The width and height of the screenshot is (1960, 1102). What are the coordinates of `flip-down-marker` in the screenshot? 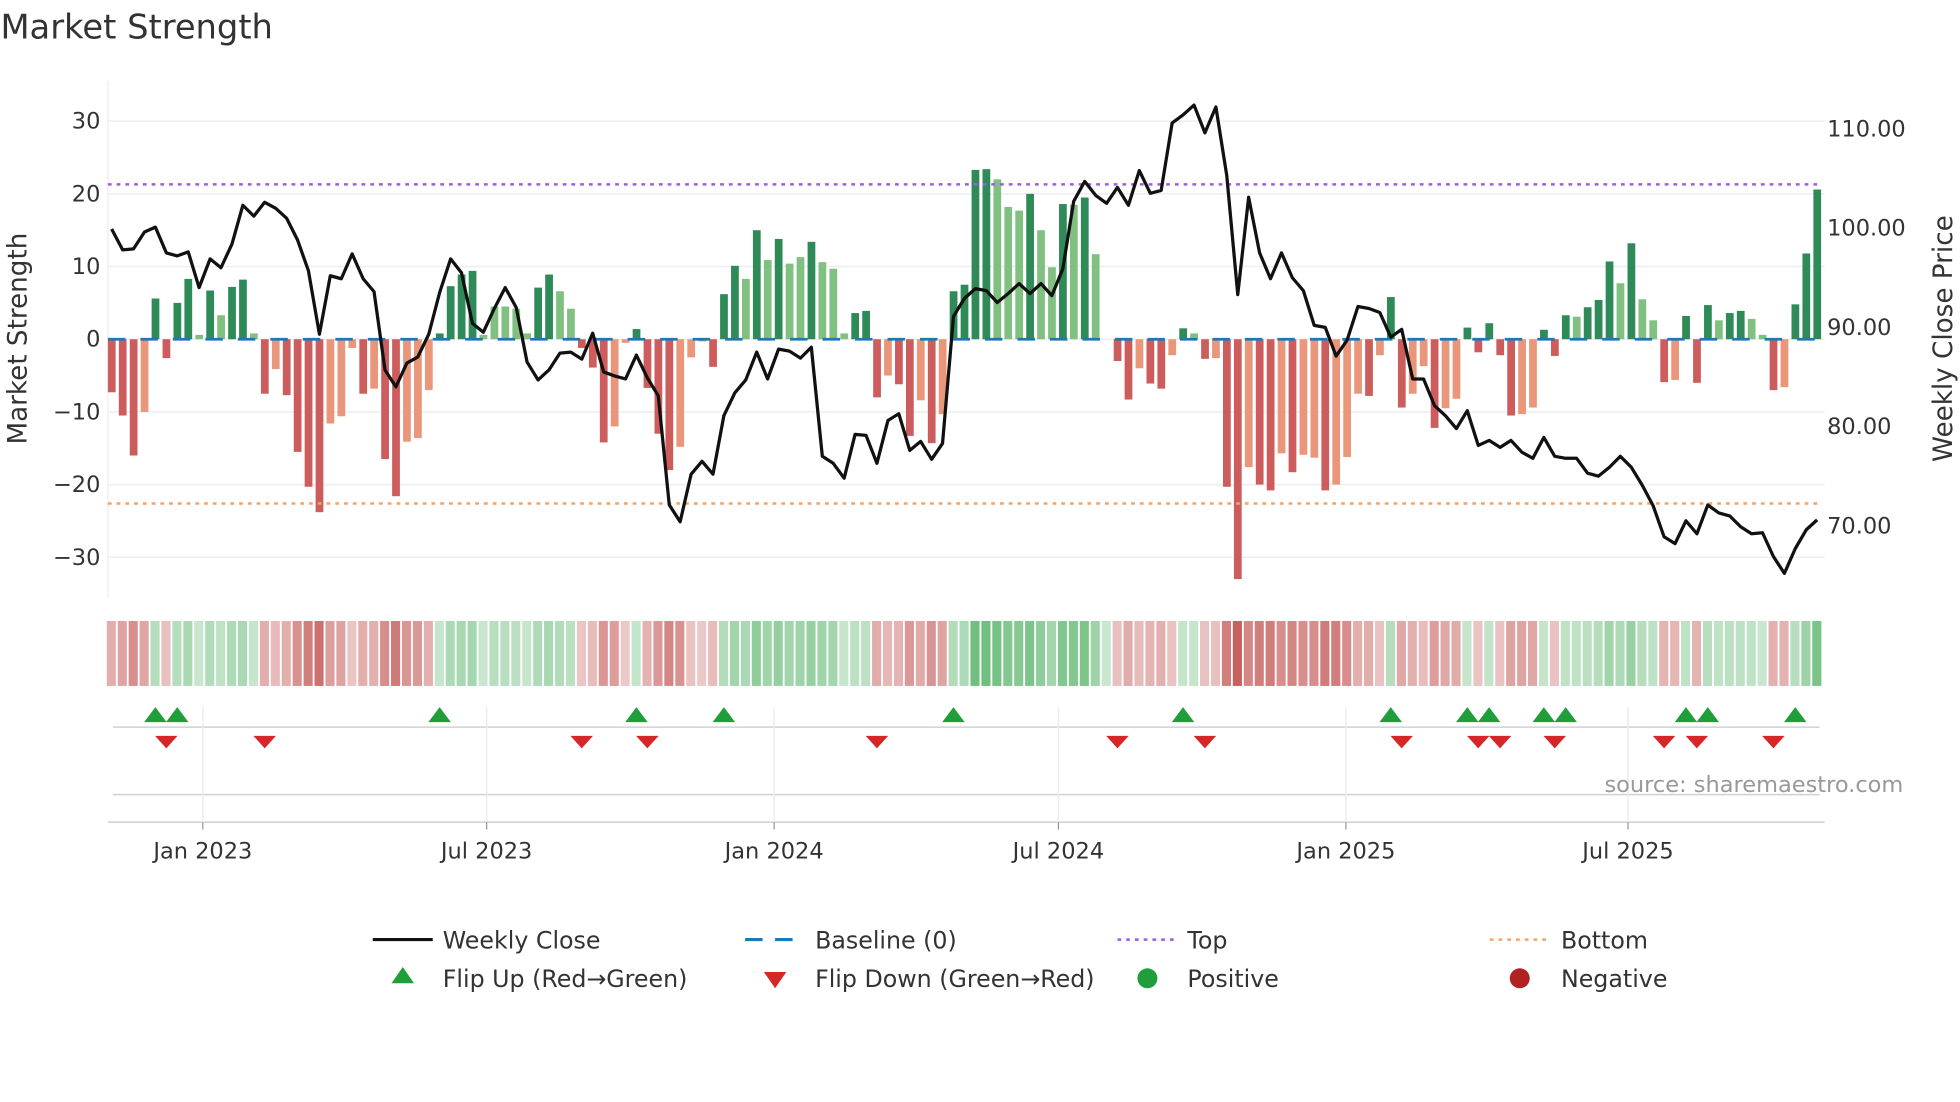 It's located at (1401, 742).